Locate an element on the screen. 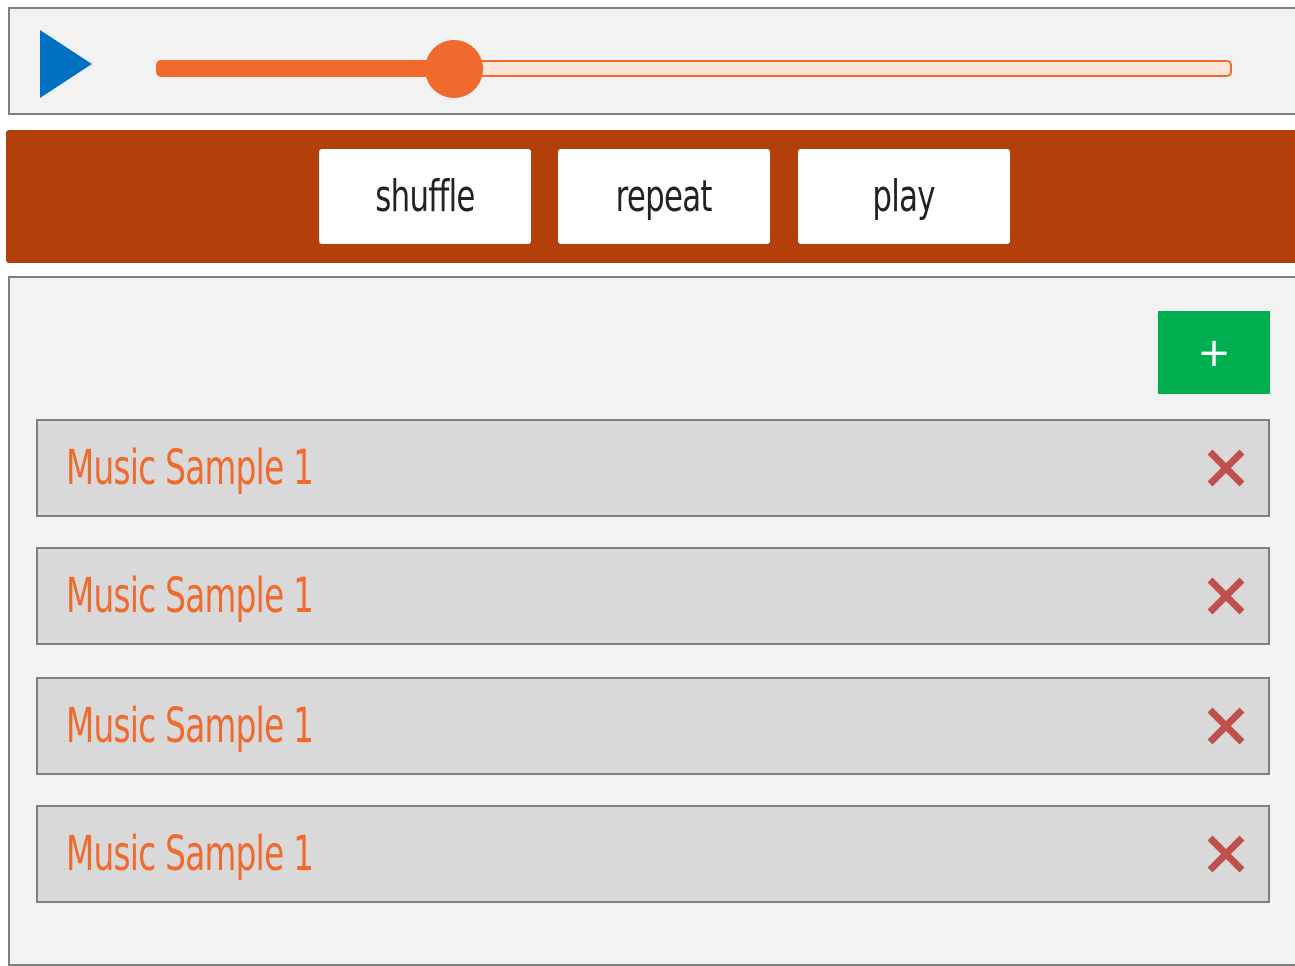 Image resolution: width=1295 pixels, height=966 pixels. play-button: play is located at coordinates (904, 196).